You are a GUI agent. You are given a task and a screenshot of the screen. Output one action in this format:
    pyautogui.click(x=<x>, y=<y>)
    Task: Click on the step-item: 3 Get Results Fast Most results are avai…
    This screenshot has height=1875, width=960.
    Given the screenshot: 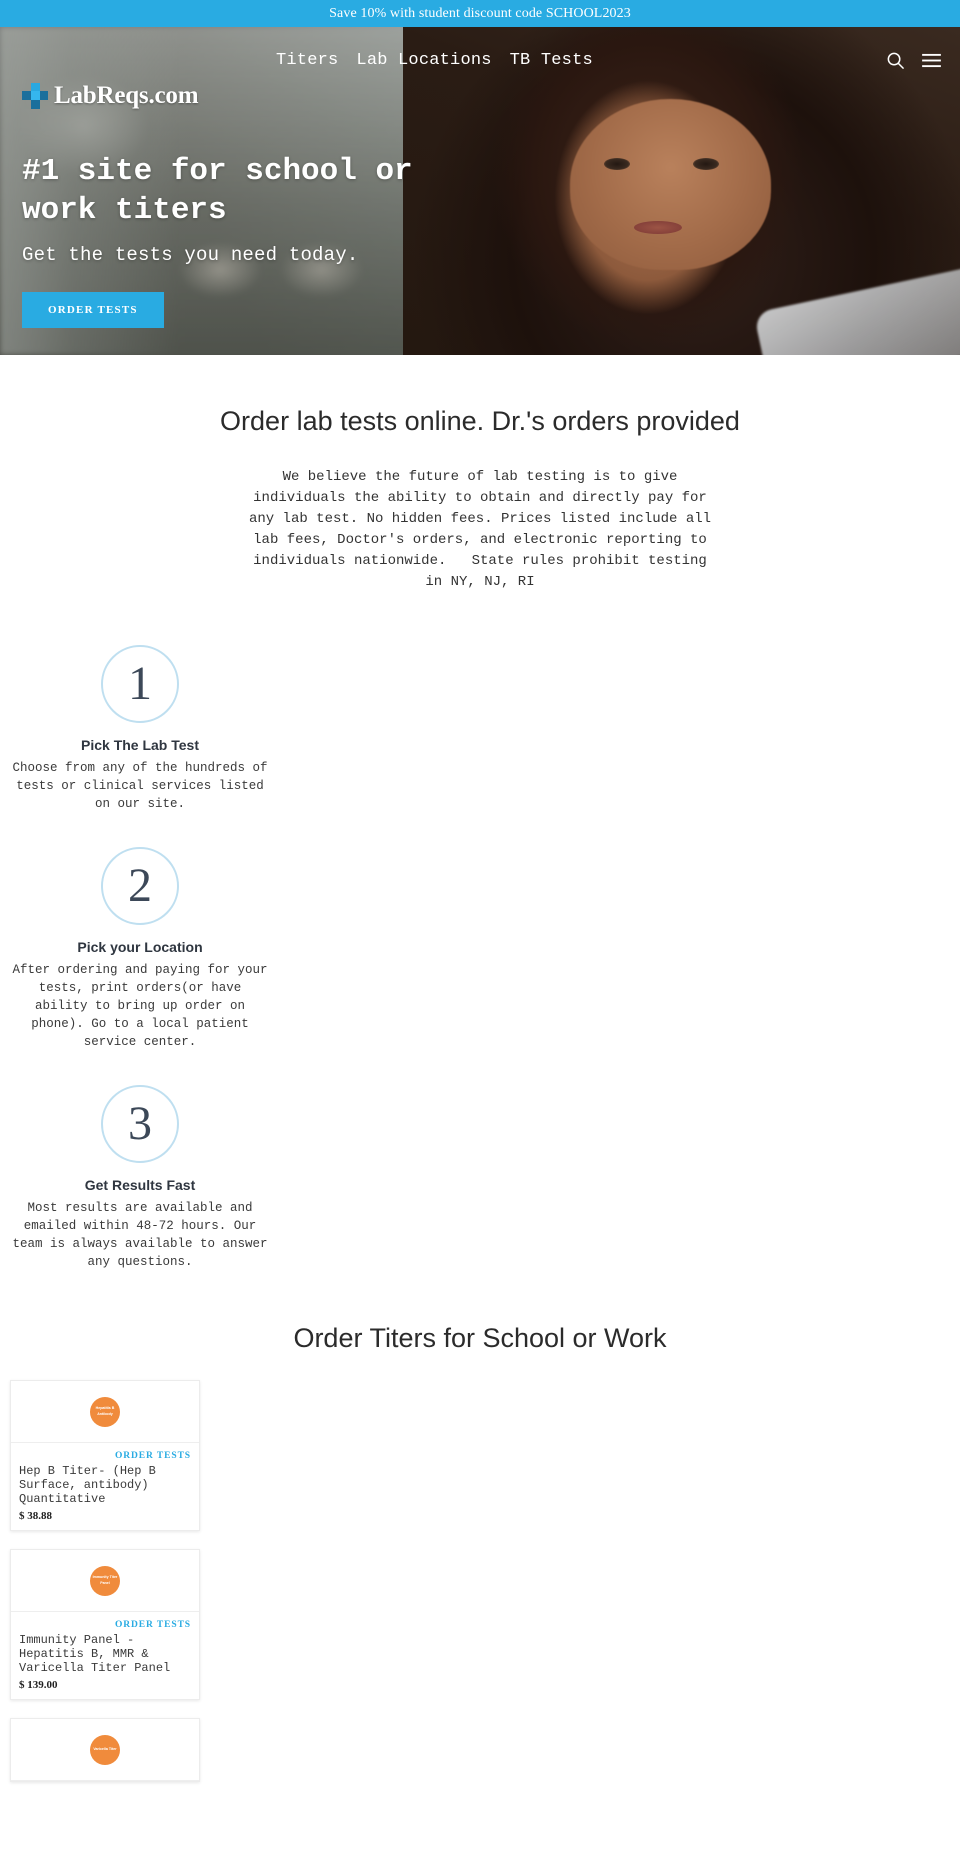 What is the action you would take?
    pyautogui.click(x=140, y=1178)
    